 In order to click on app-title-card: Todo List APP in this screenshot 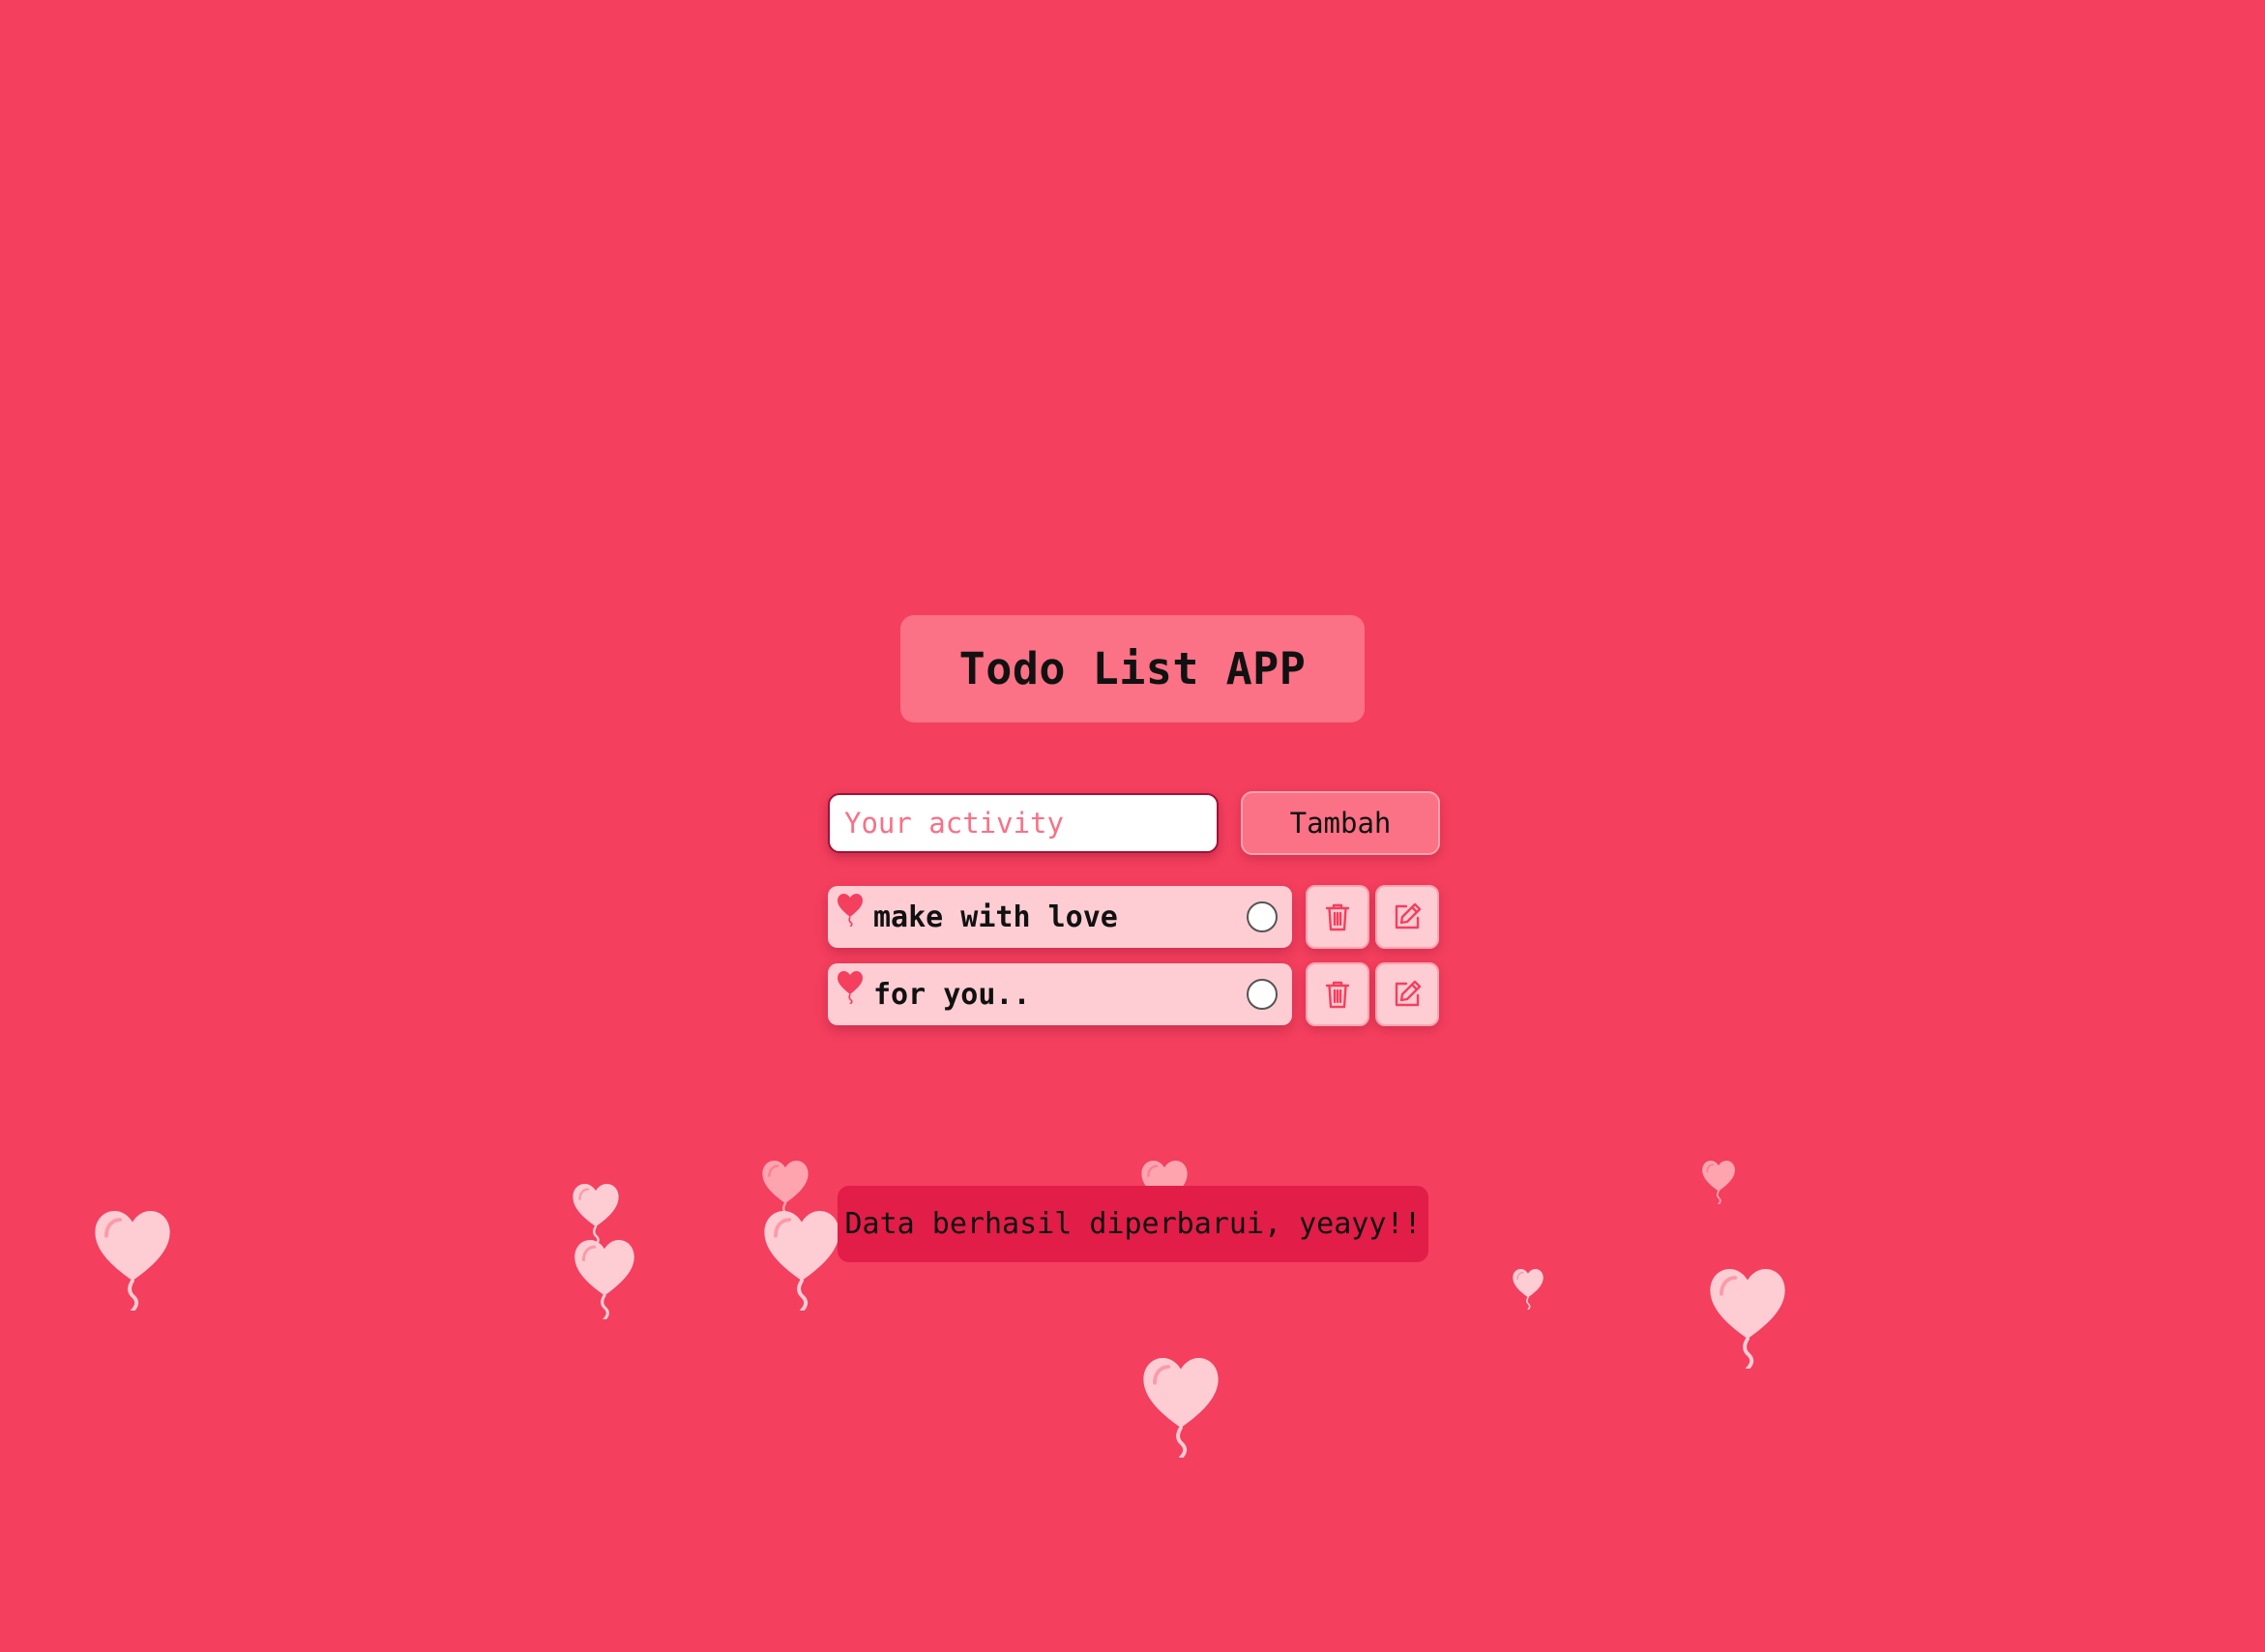, I will do `click(1132, 669)`.